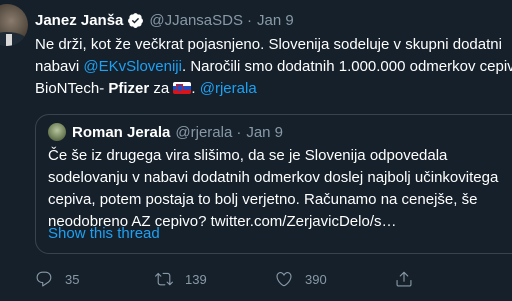  Describe the element at coordinates (204, 132) in the screenshot. I see `quoted-author-handle: @rjerala` at that location.